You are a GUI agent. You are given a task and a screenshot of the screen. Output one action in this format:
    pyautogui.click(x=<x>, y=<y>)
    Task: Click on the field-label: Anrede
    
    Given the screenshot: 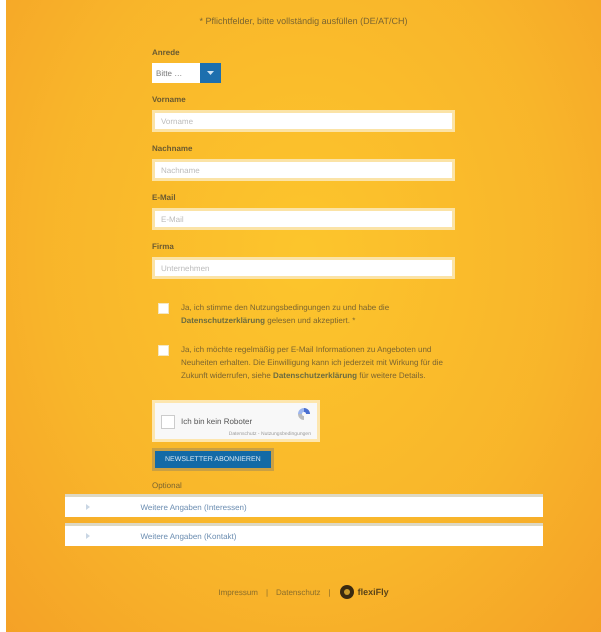 What is the action you would take?
    pyautogui.click(x=166, y=52)
    